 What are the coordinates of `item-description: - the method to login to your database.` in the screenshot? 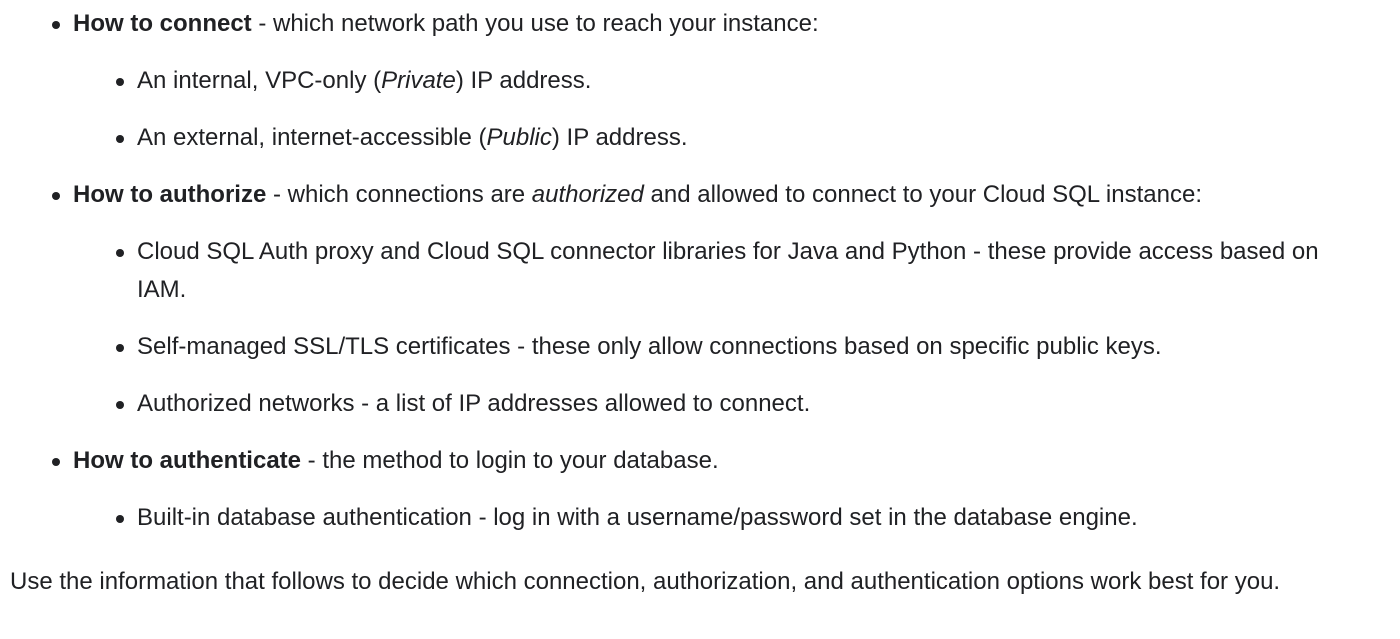 It's located at (510, 460).